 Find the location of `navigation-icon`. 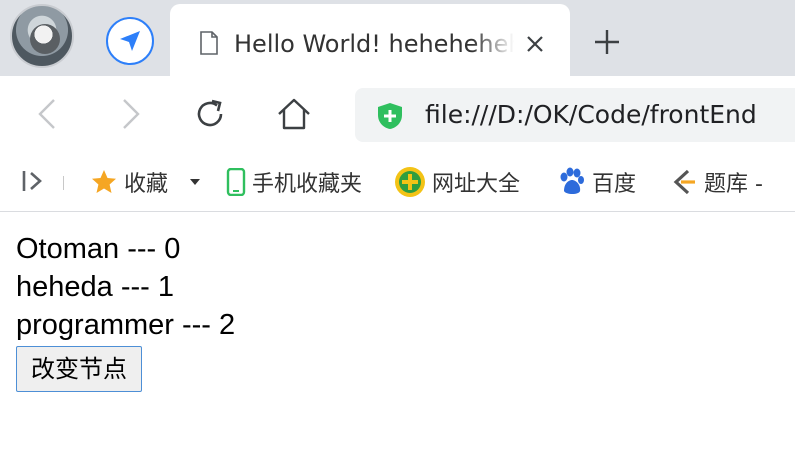

navigation-icon is located at coordinates (130, 41).